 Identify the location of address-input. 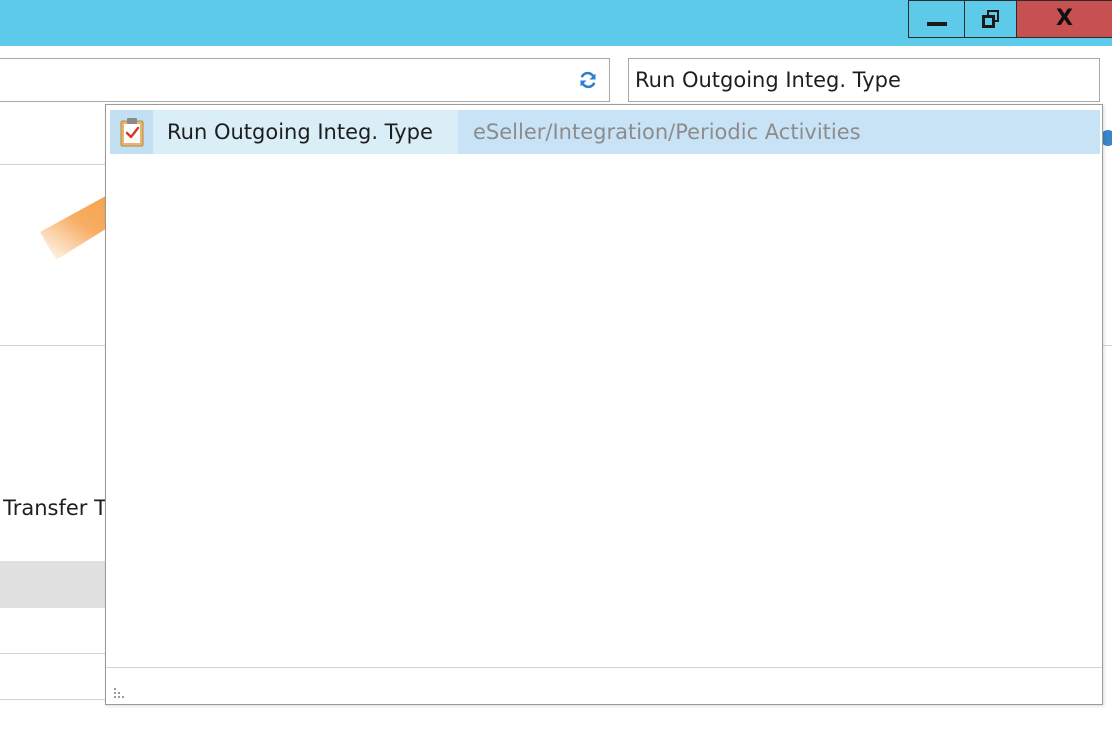
(305, 80).